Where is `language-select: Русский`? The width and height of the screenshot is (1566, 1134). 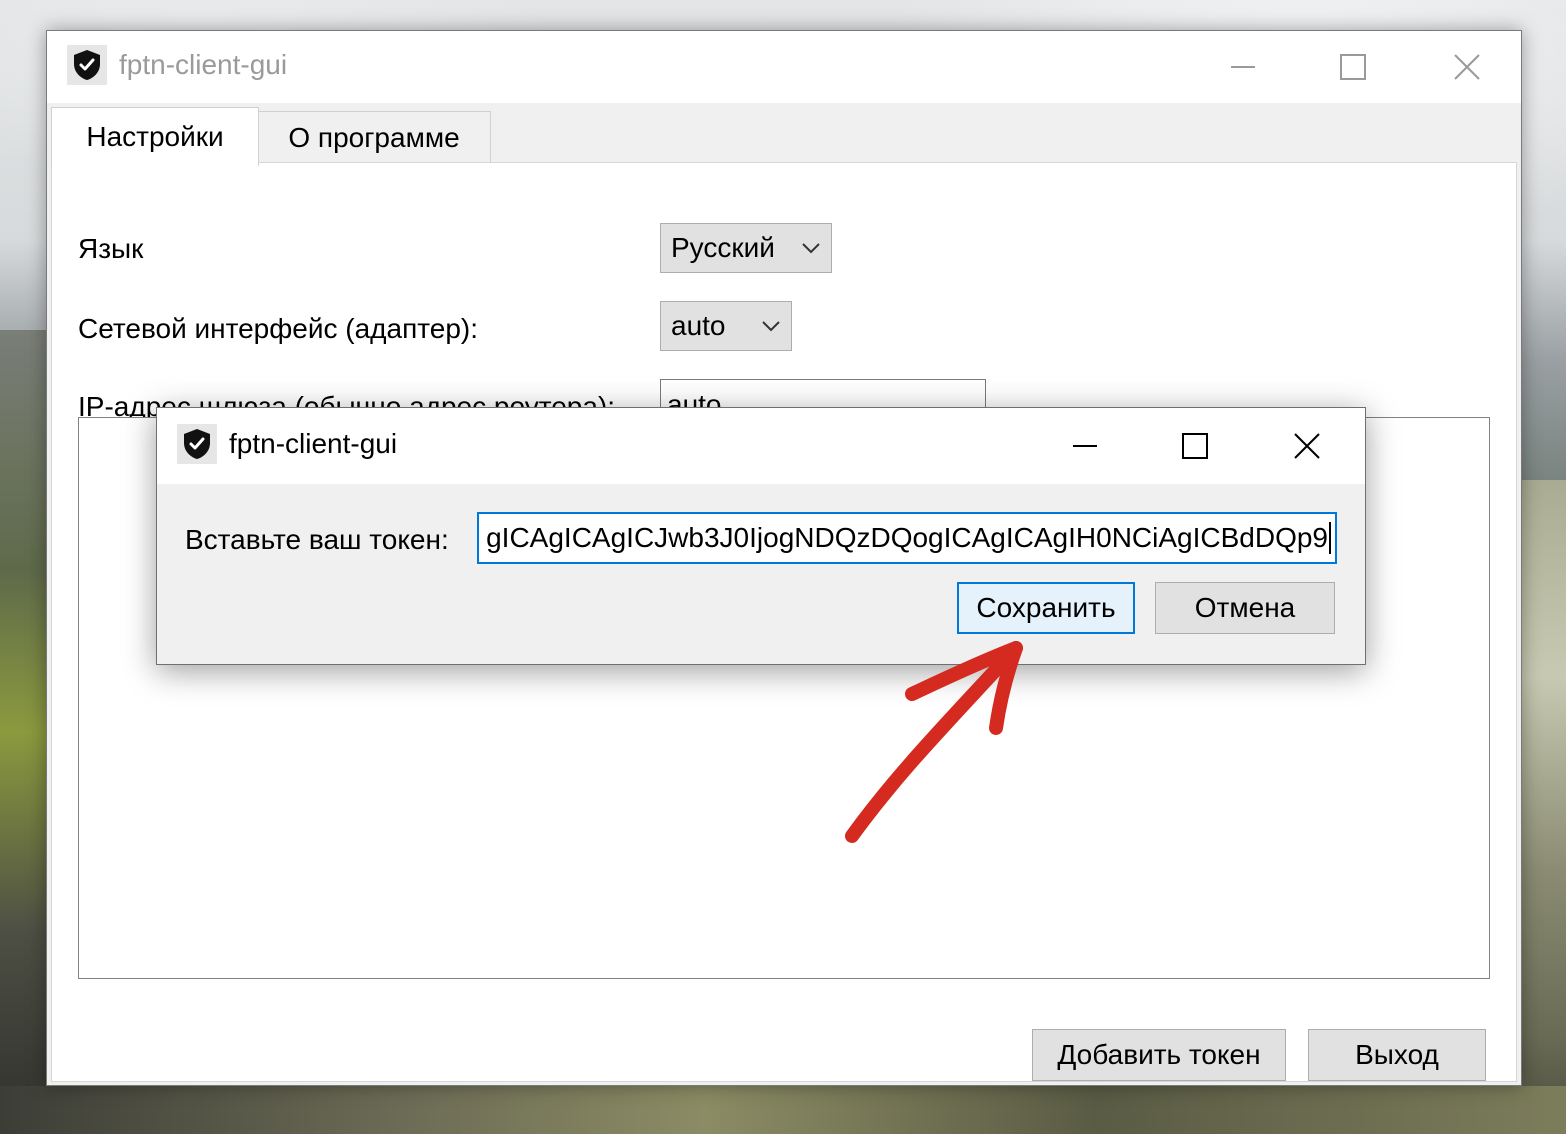
language-select: Русский is located at coordinates (746, 248).